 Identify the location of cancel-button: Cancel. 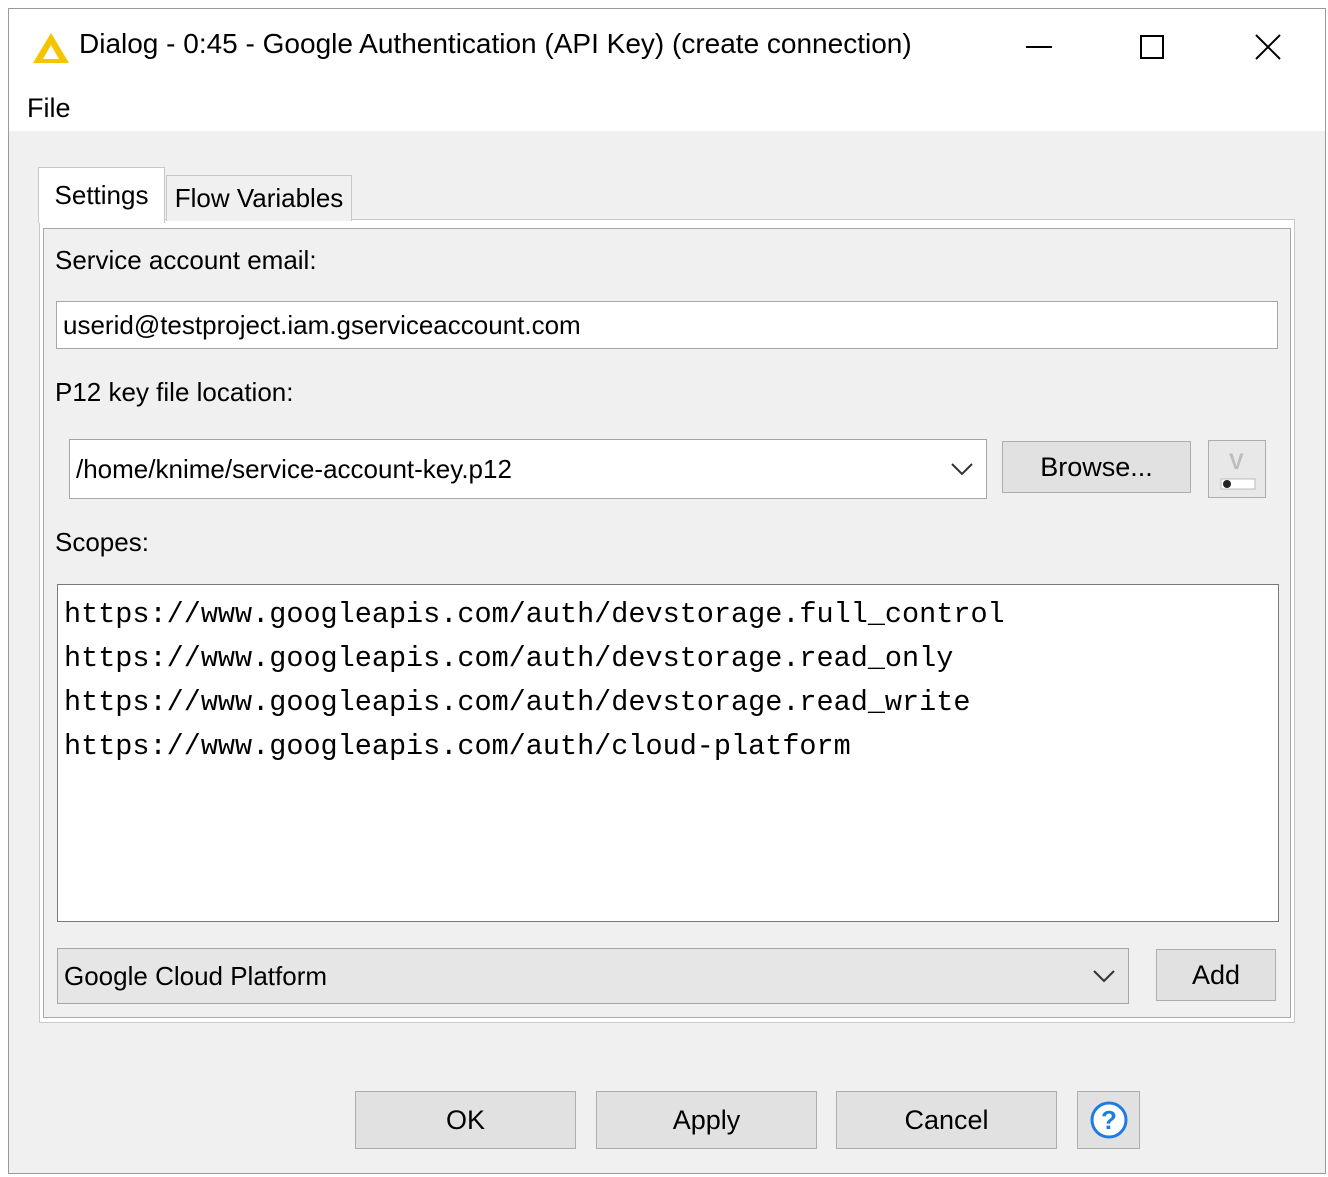
(946, 1120).